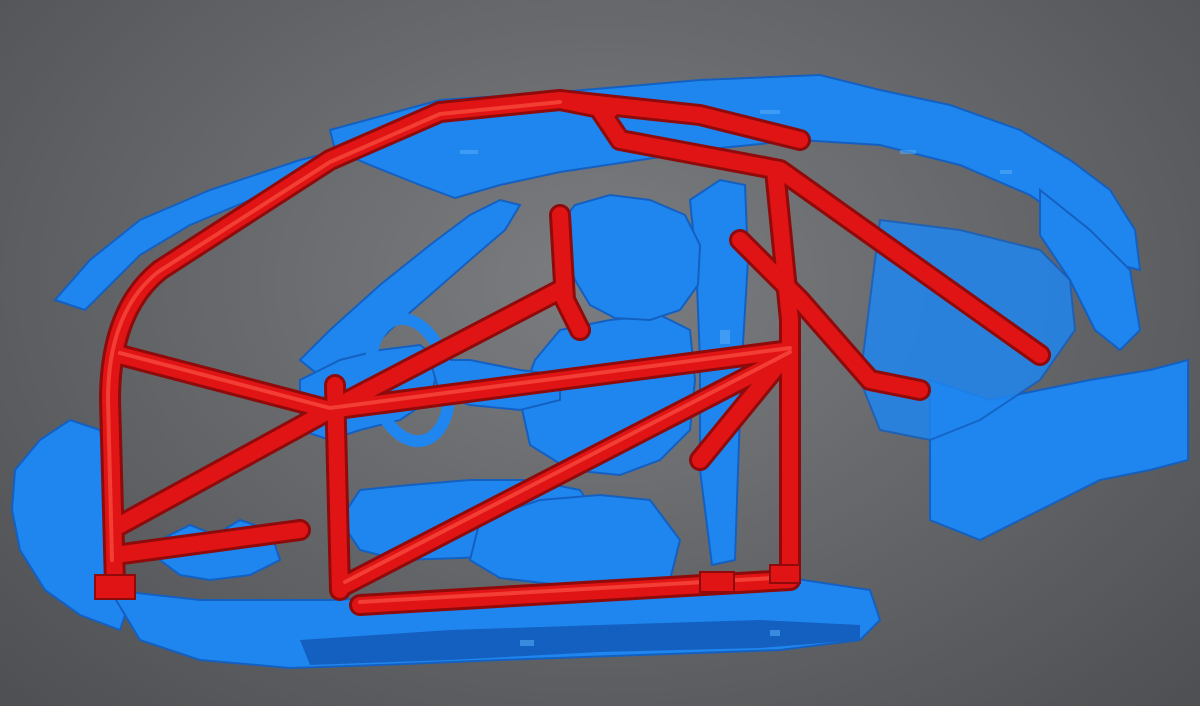 The width and height of the screenshot is (1200, 706). What do you see at coordinates (717, 582) in the screenshot?
I see `cage-base-plate-b` at bounding box center [717, 582].